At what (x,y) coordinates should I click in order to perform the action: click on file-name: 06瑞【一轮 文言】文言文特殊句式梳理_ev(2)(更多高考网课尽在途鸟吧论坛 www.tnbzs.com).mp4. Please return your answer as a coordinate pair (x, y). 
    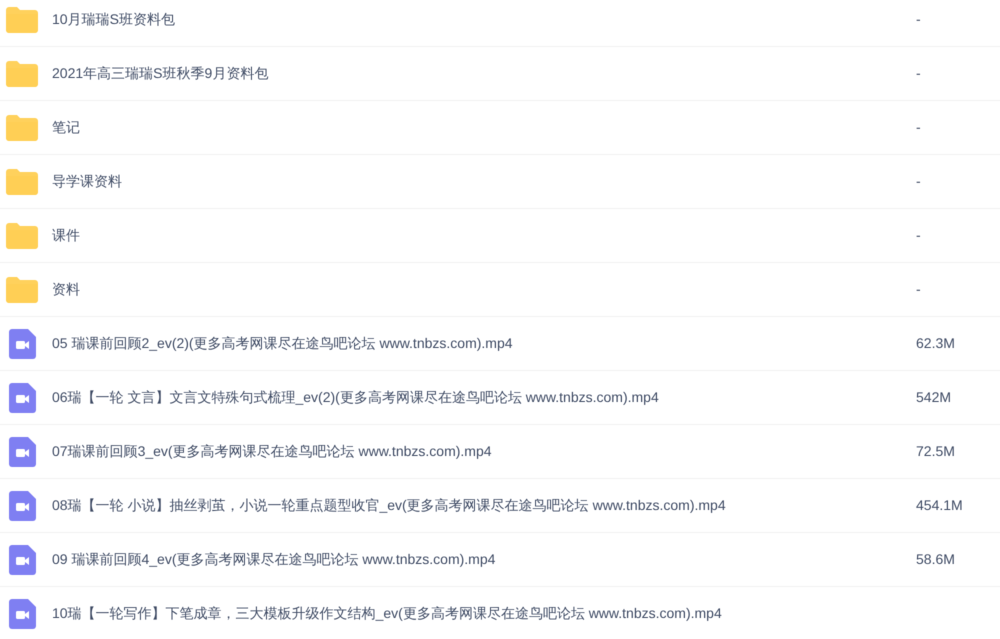
    Looking at the image, I should click on (484, 397).